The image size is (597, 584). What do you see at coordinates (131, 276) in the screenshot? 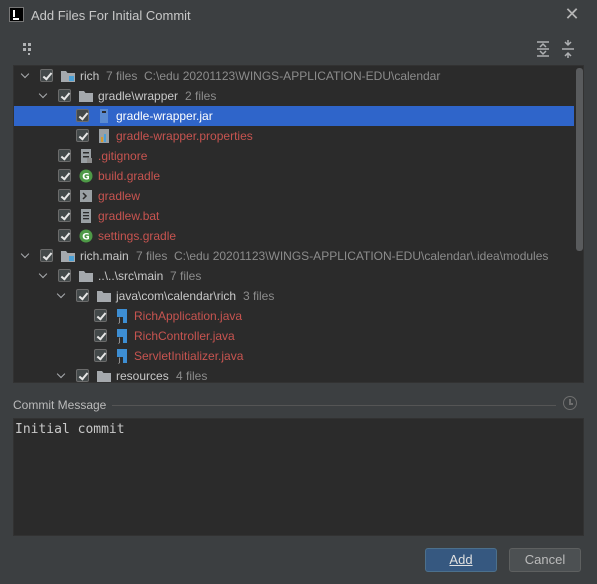
I see `tree-item-label: ..\..\src\main` at bounding box center [131, 276].